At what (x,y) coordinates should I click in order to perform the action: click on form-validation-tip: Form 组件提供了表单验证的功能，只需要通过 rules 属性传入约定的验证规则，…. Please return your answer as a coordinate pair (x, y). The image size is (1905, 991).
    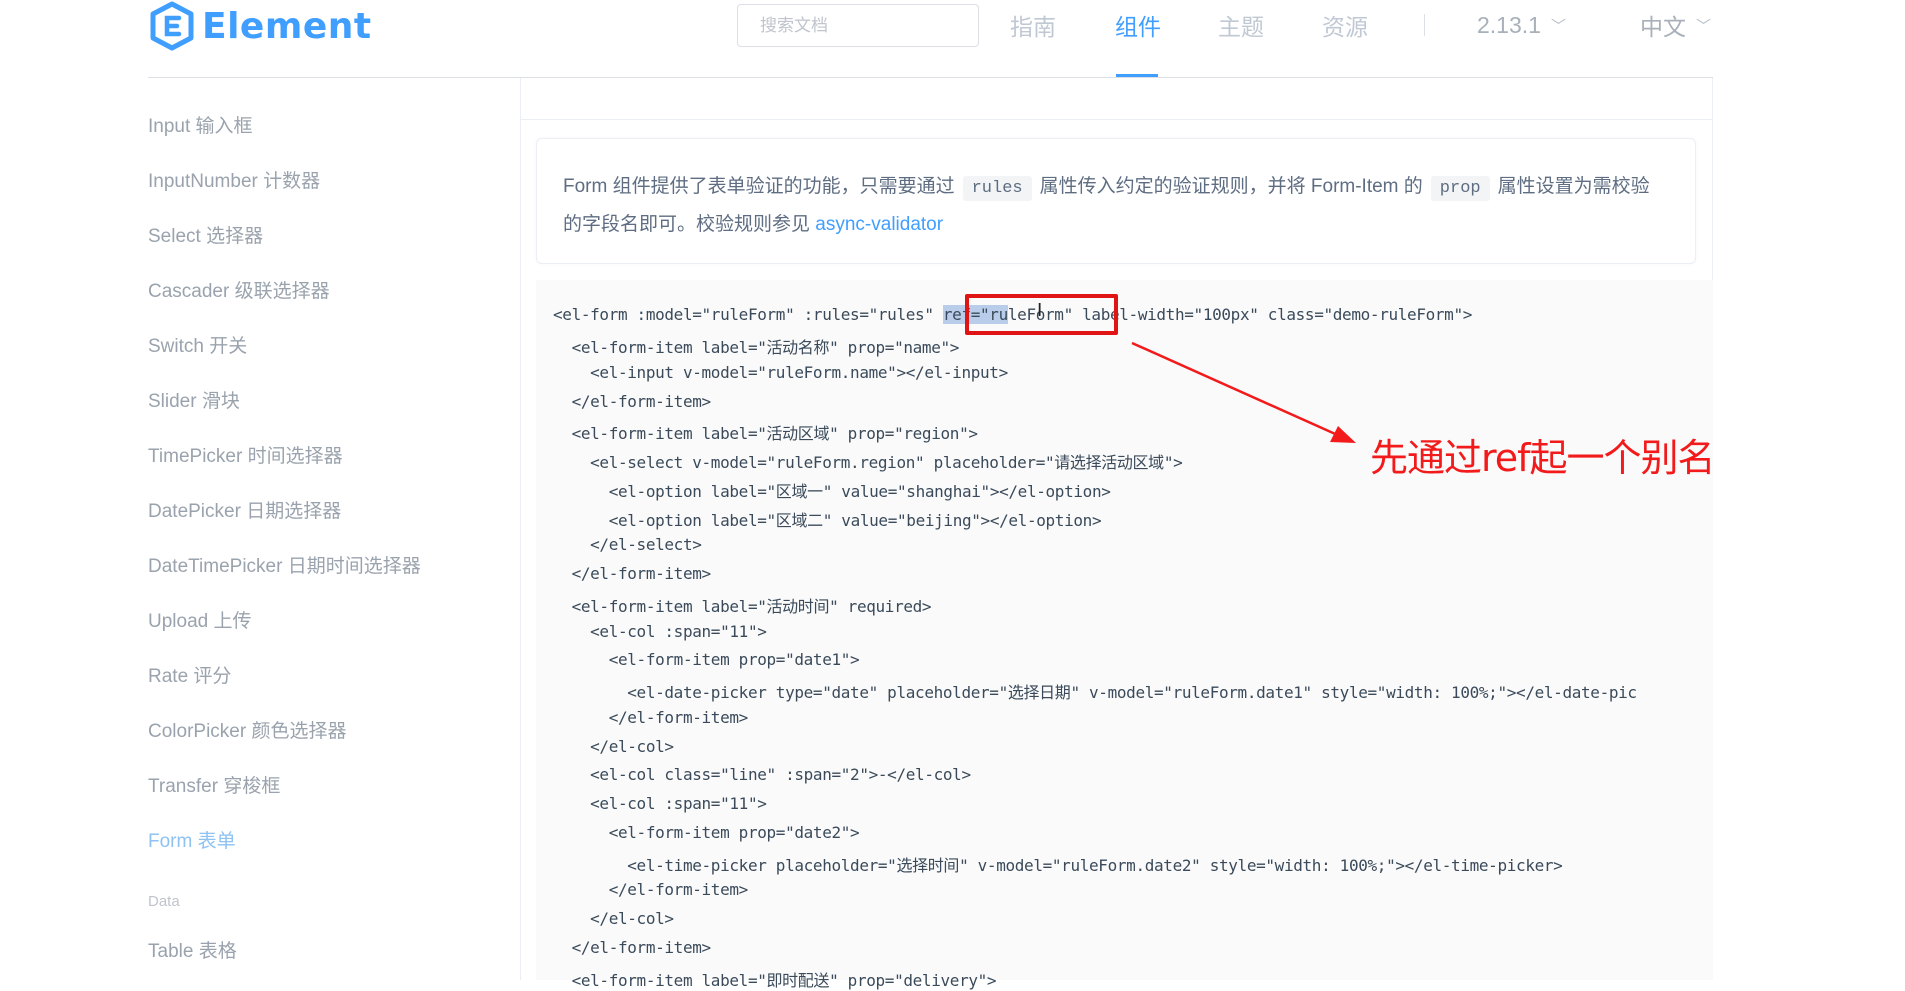
    Looking at the image, I should click on (1116, 201).